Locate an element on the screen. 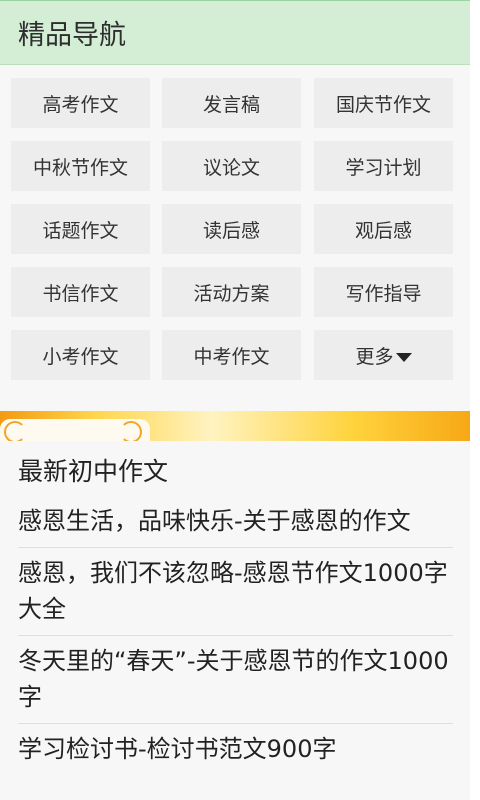 This screenshot has width=480, height=800. page-title: 精品导航 is located at coordinates (72, 35).